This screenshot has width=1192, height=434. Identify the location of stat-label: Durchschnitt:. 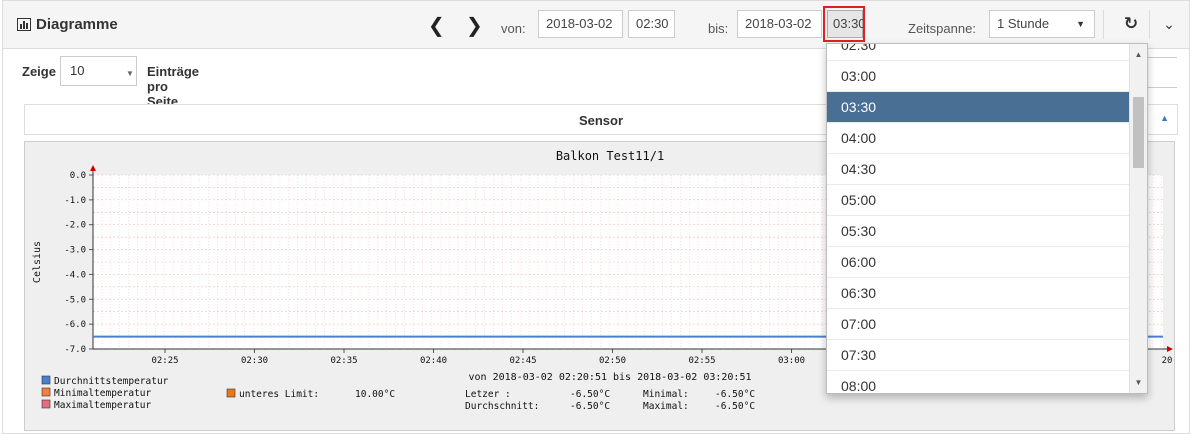
(502, 406).